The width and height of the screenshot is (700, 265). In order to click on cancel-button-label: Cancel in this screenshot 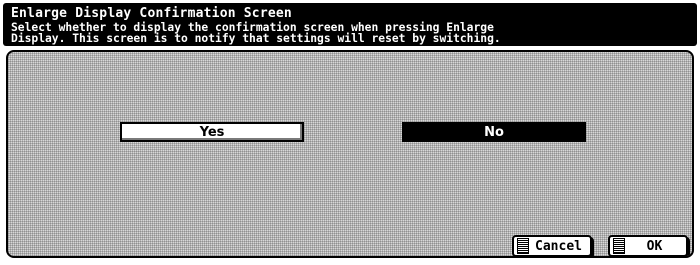, I will do `click(558, 246)`.